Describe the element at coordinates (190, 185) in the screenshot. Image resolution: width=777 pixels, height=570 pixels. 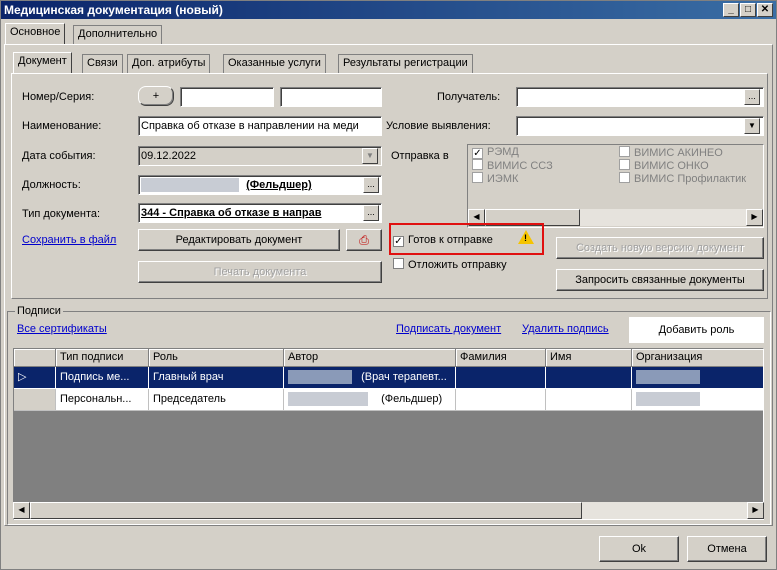
I see `redacted-name` at that location.